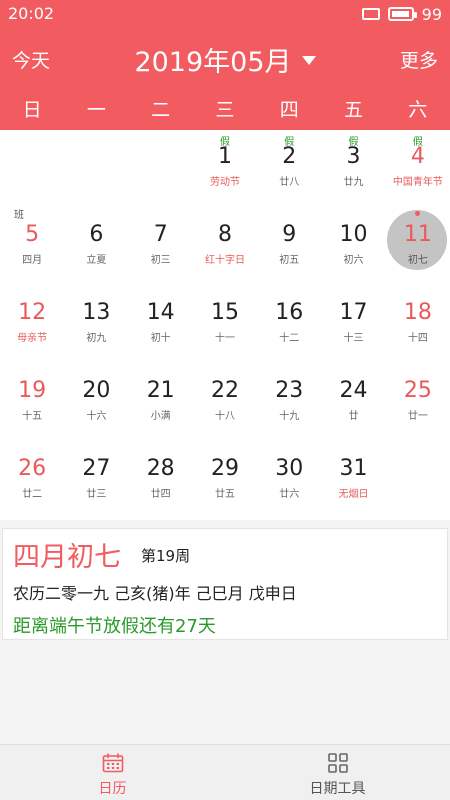  Describe the element at coordinates (161, 325) in the screenshot. I see `calendar-day: 14 初十` at that location.